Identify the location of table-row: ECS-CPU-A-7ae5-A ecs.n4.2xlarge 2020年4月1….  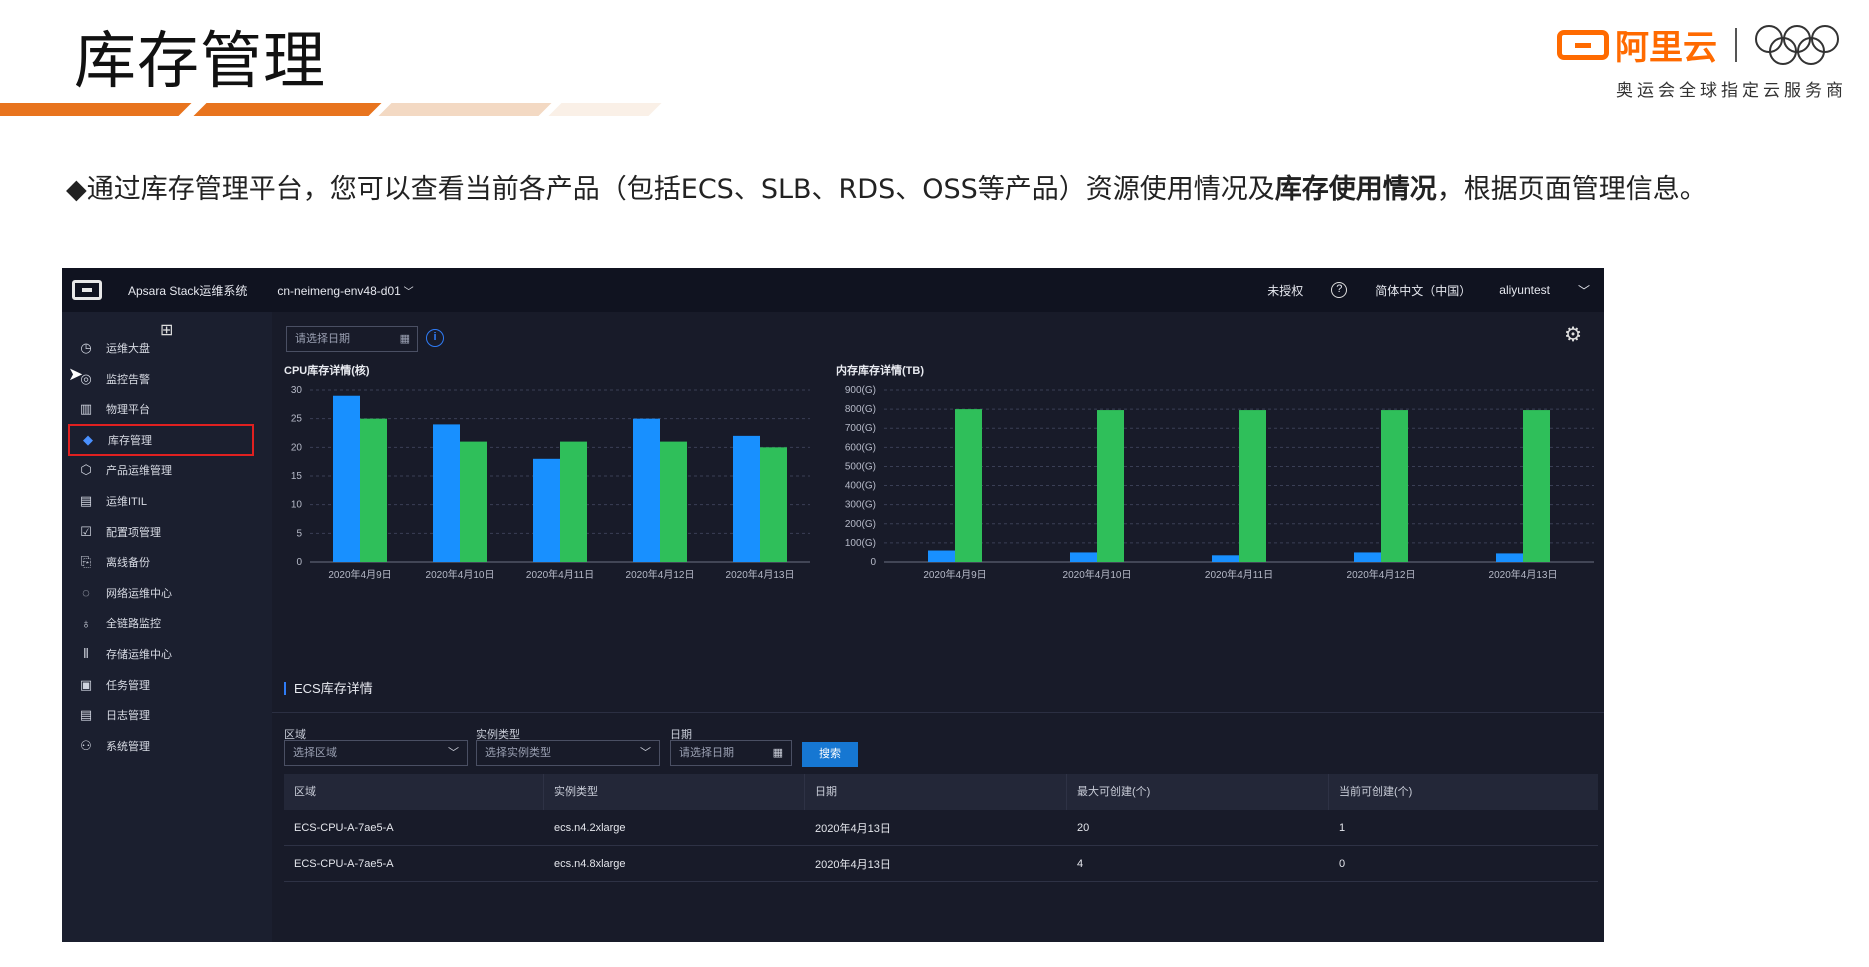
(941, 828).